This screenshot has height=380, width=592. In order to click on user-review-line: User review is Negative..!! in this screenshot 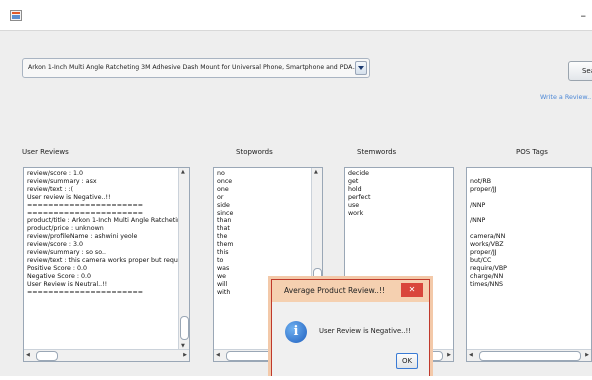, I will do `click(69, 197)`.